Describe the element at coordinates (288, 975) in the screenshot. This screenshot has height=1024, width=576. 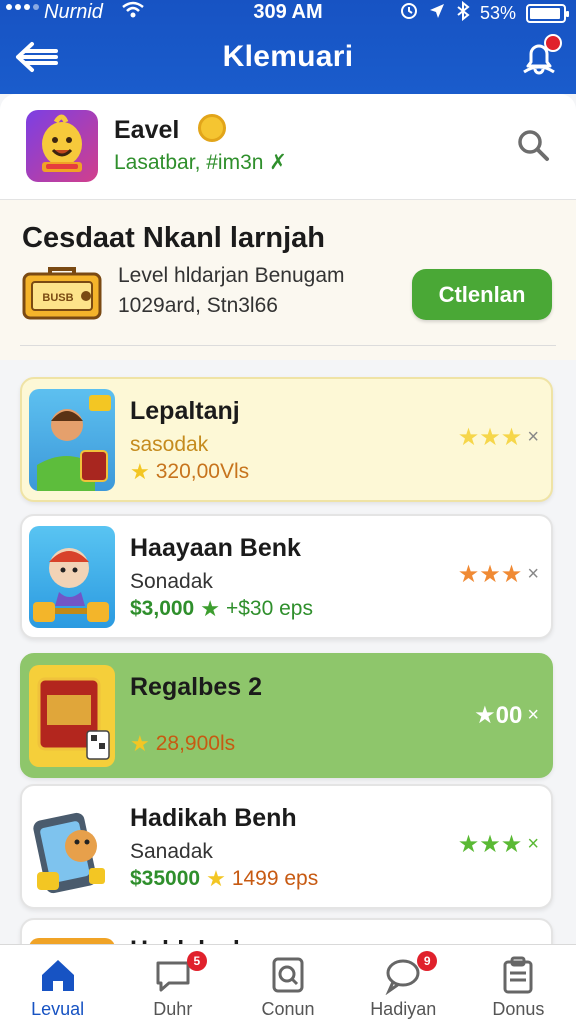
I see `search-document-icon` at that location.